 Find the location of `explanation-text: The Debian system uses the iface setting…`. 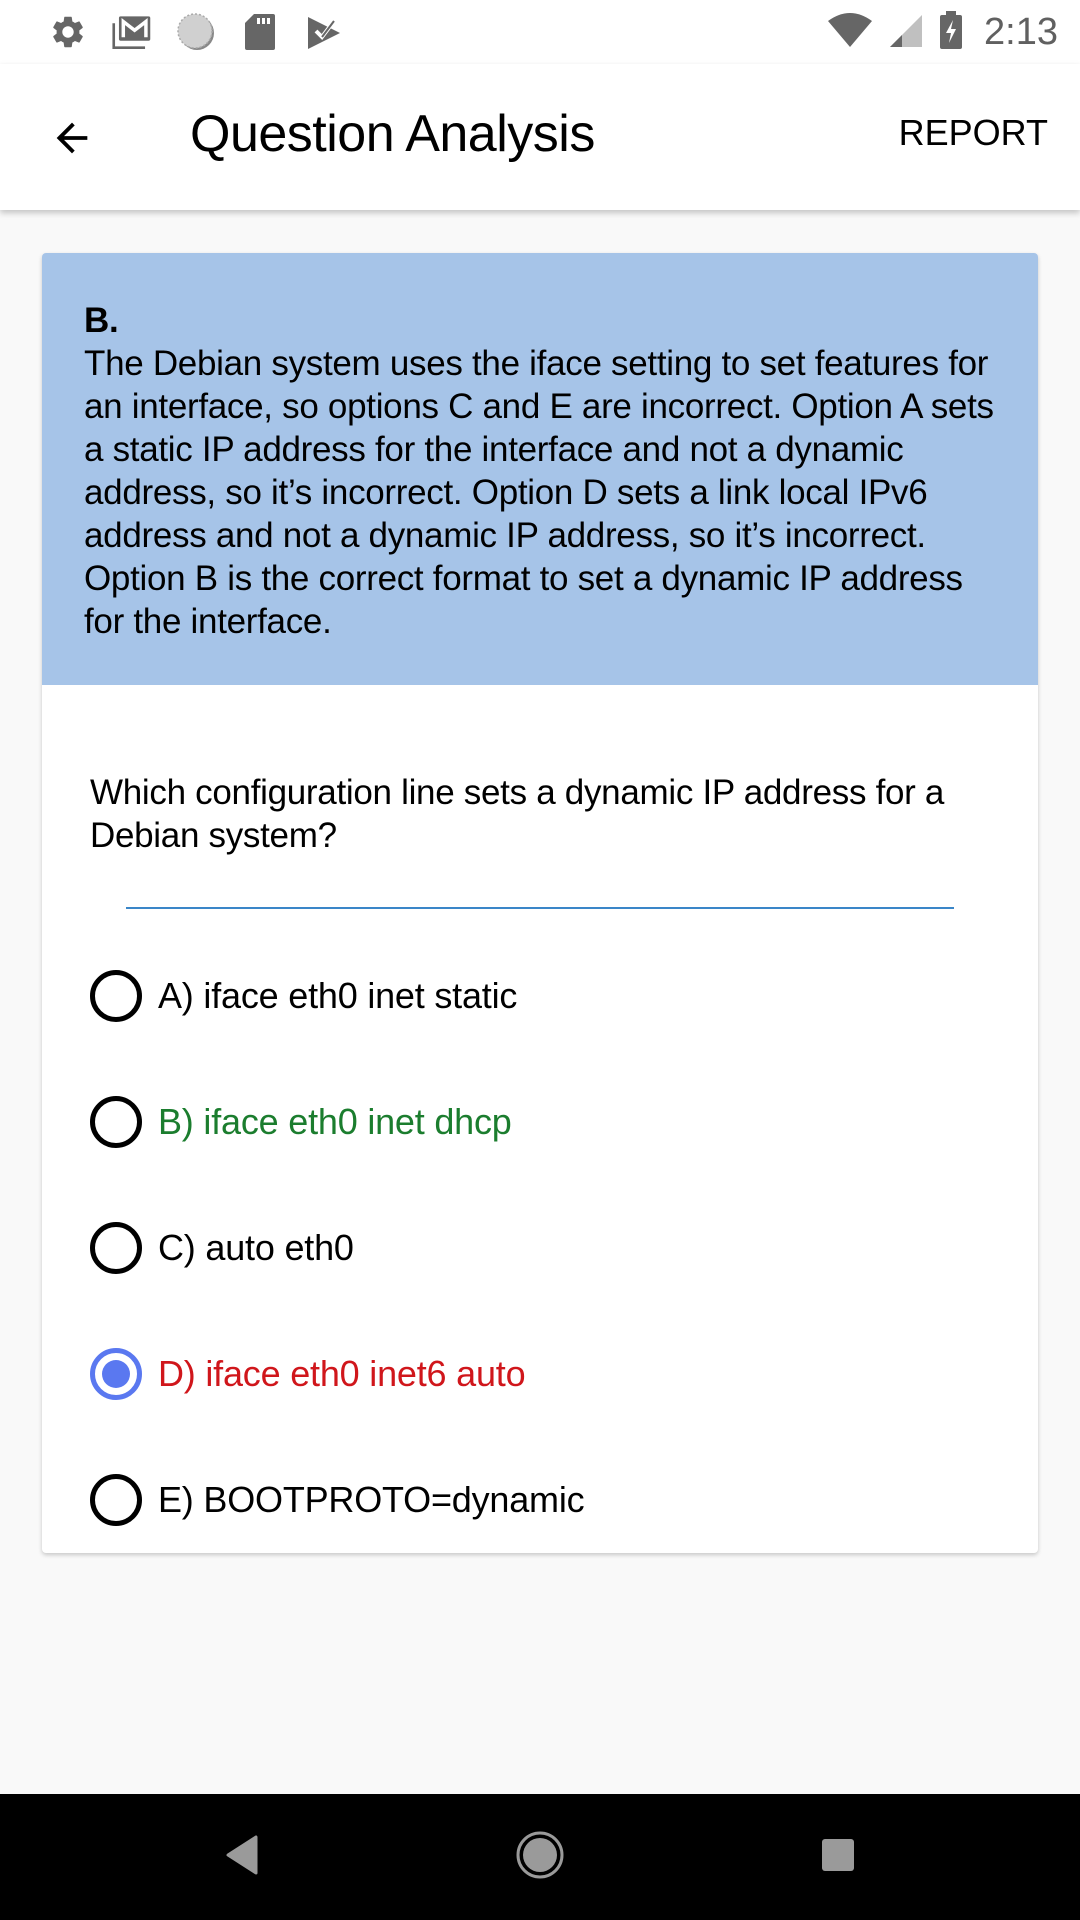

explanation-text: The Debian system uses the iface setting… is located at coordinates (539, 492).